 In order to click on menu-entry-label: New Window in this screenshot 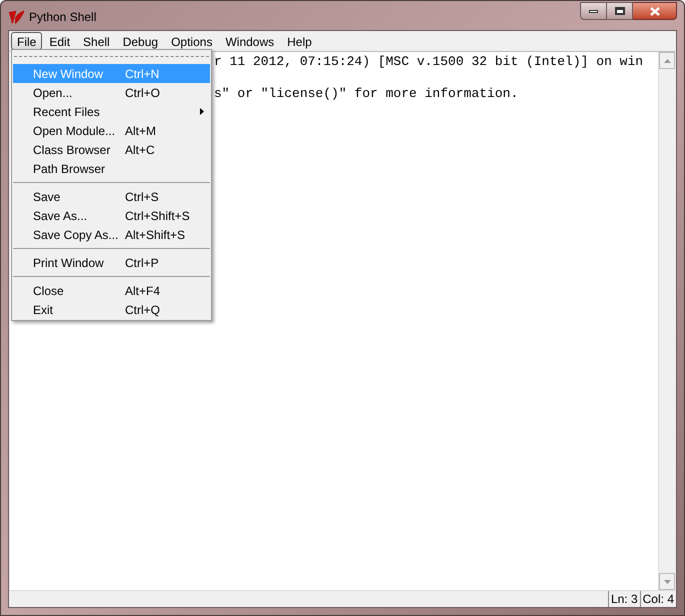, I will do `click(68, 74)`.